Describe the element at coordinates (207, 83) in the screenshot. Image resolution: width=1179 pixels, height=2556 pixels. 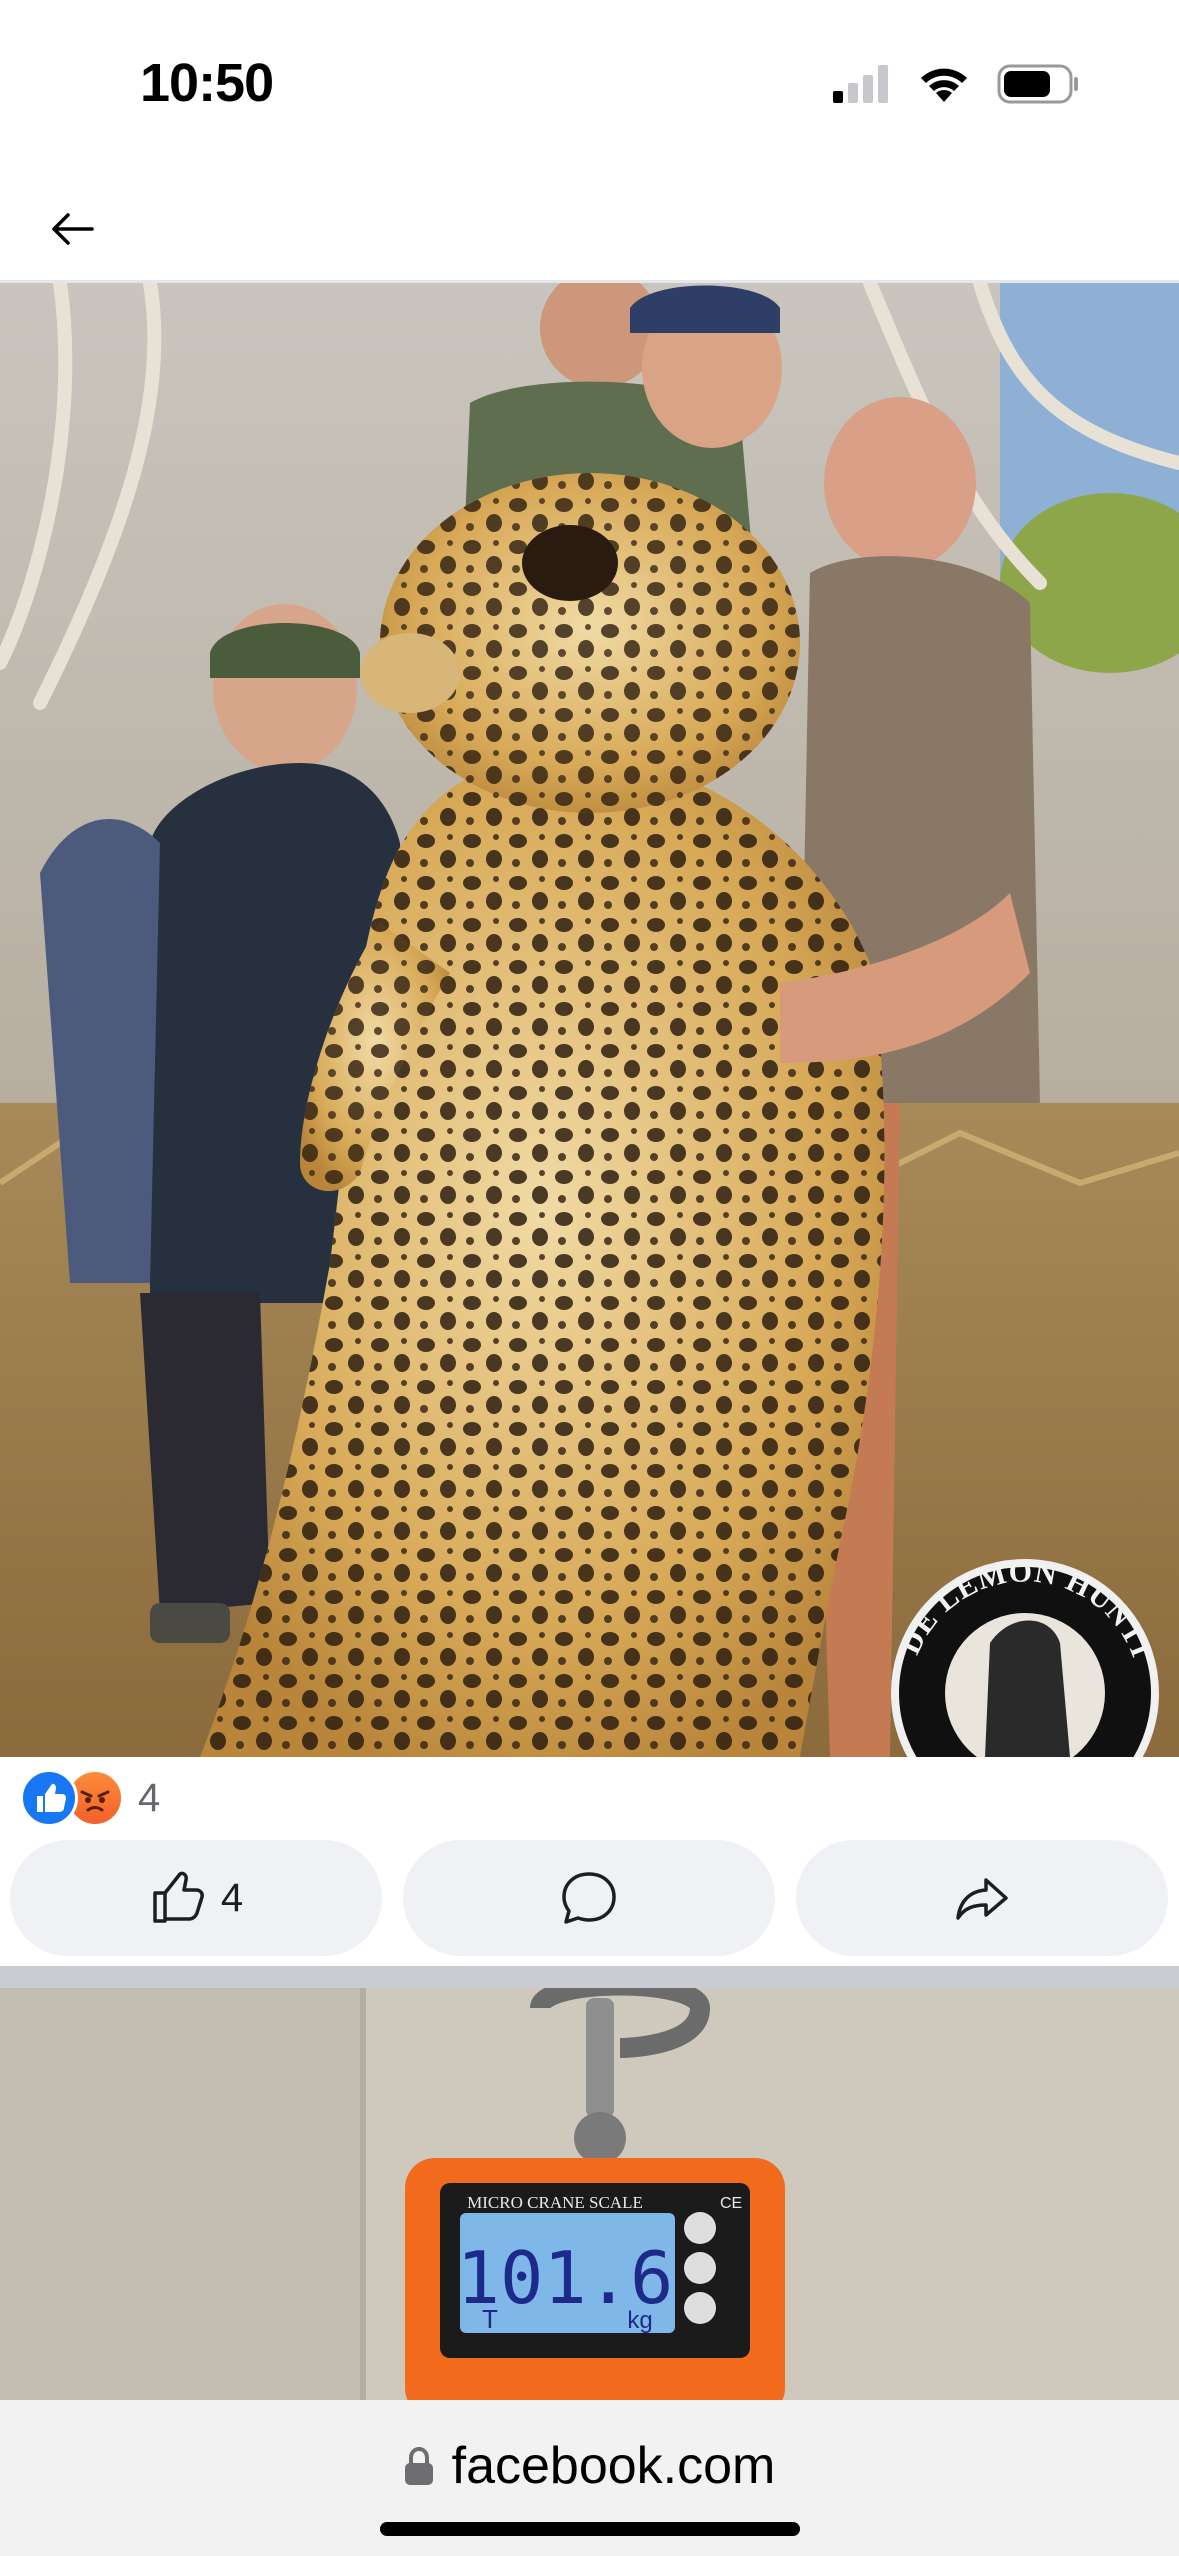
I see `status-time: 10:50` at that location.